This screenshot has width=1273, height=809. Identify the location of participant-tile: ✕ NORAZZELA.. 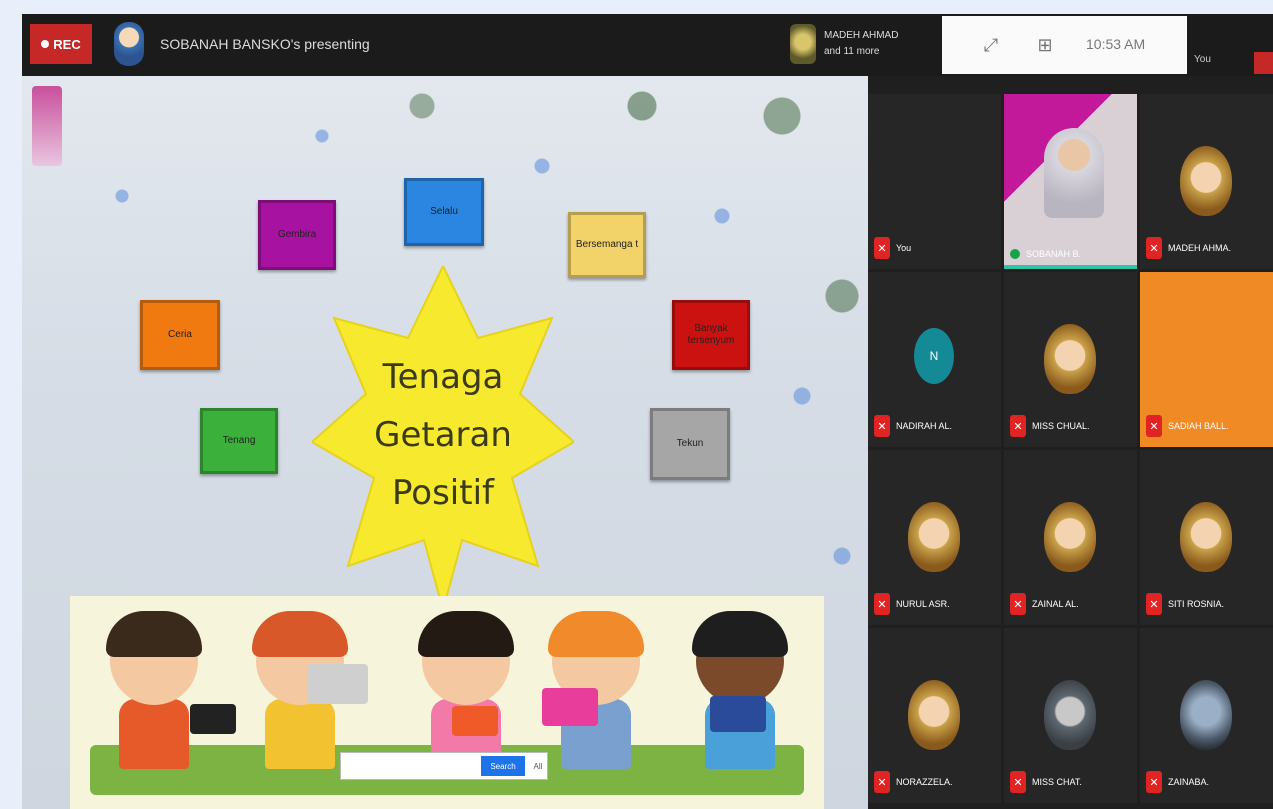
(934, 715).